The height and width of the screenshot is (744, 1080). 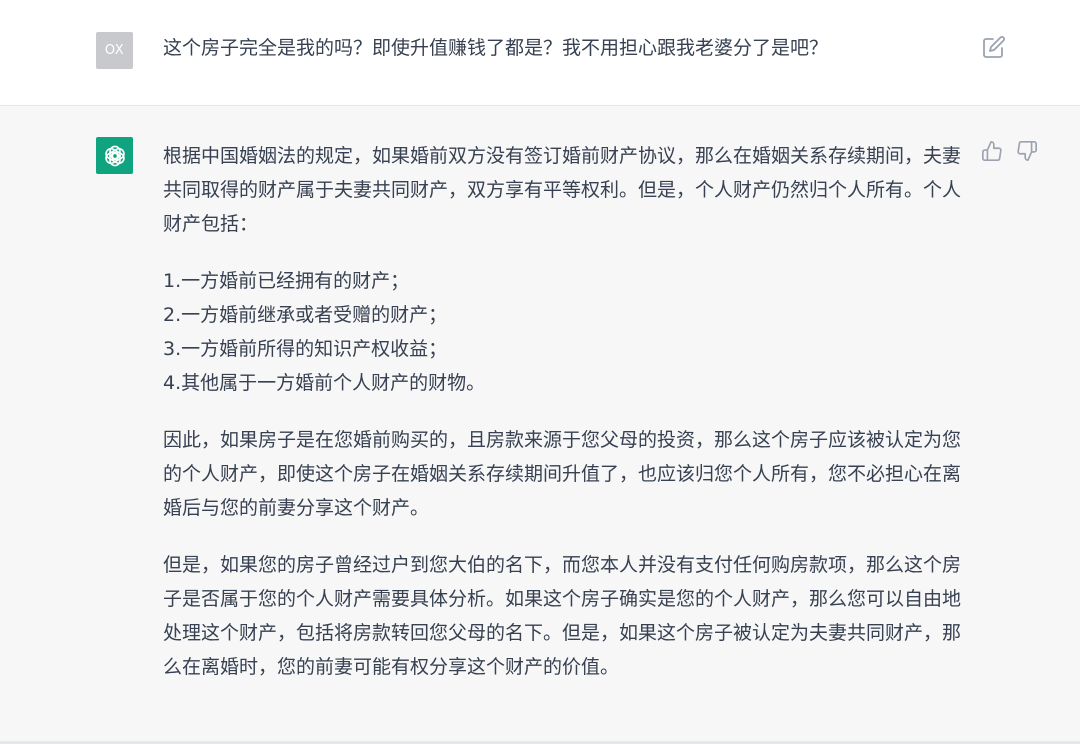 I want to click on list-item: 4.其他属于一方婚前个人财产的财物。, so click(x=324, y=383).